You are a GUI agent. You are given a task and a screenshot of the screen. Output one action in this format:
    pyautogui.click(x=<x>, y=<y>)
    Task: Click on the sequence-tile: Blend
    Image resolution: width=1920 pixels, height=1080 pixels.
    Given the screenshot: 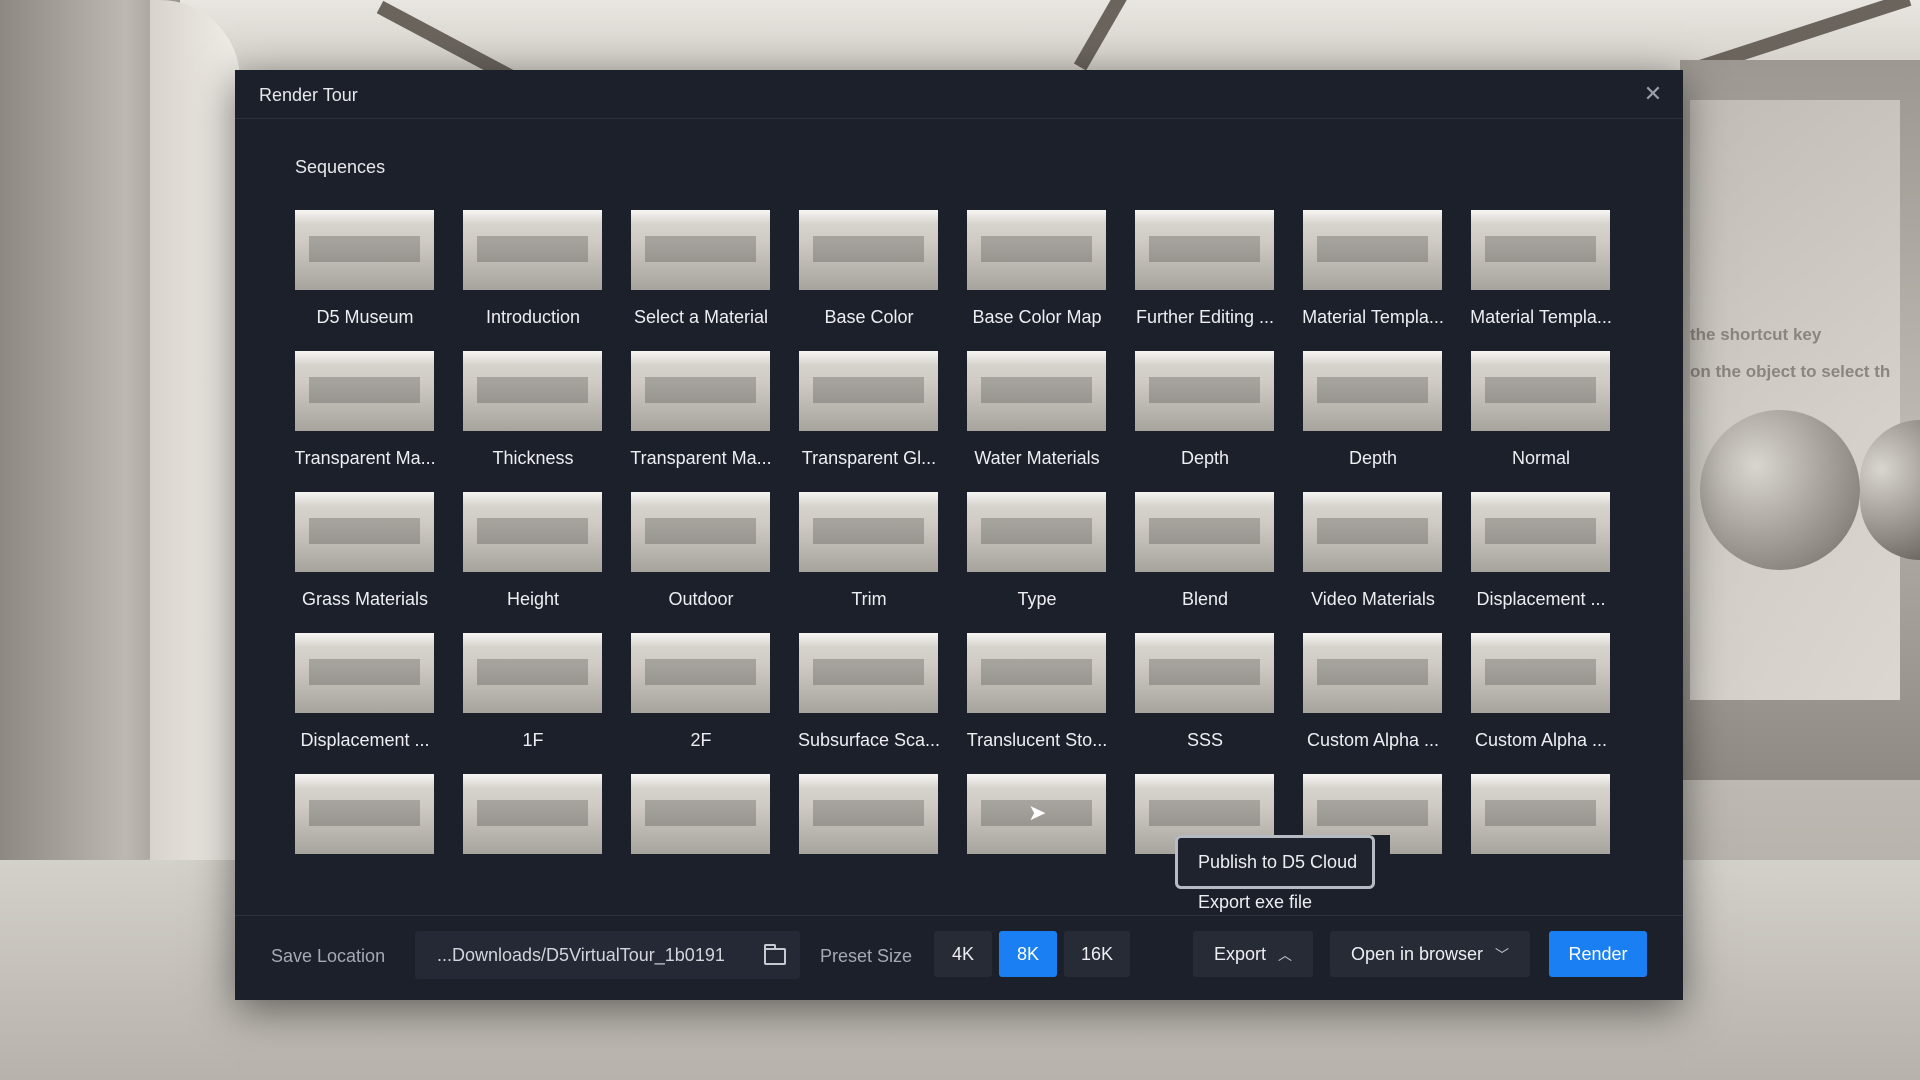 What is the action you would take?
    pyautogui.click(x=1204, y=551)
    